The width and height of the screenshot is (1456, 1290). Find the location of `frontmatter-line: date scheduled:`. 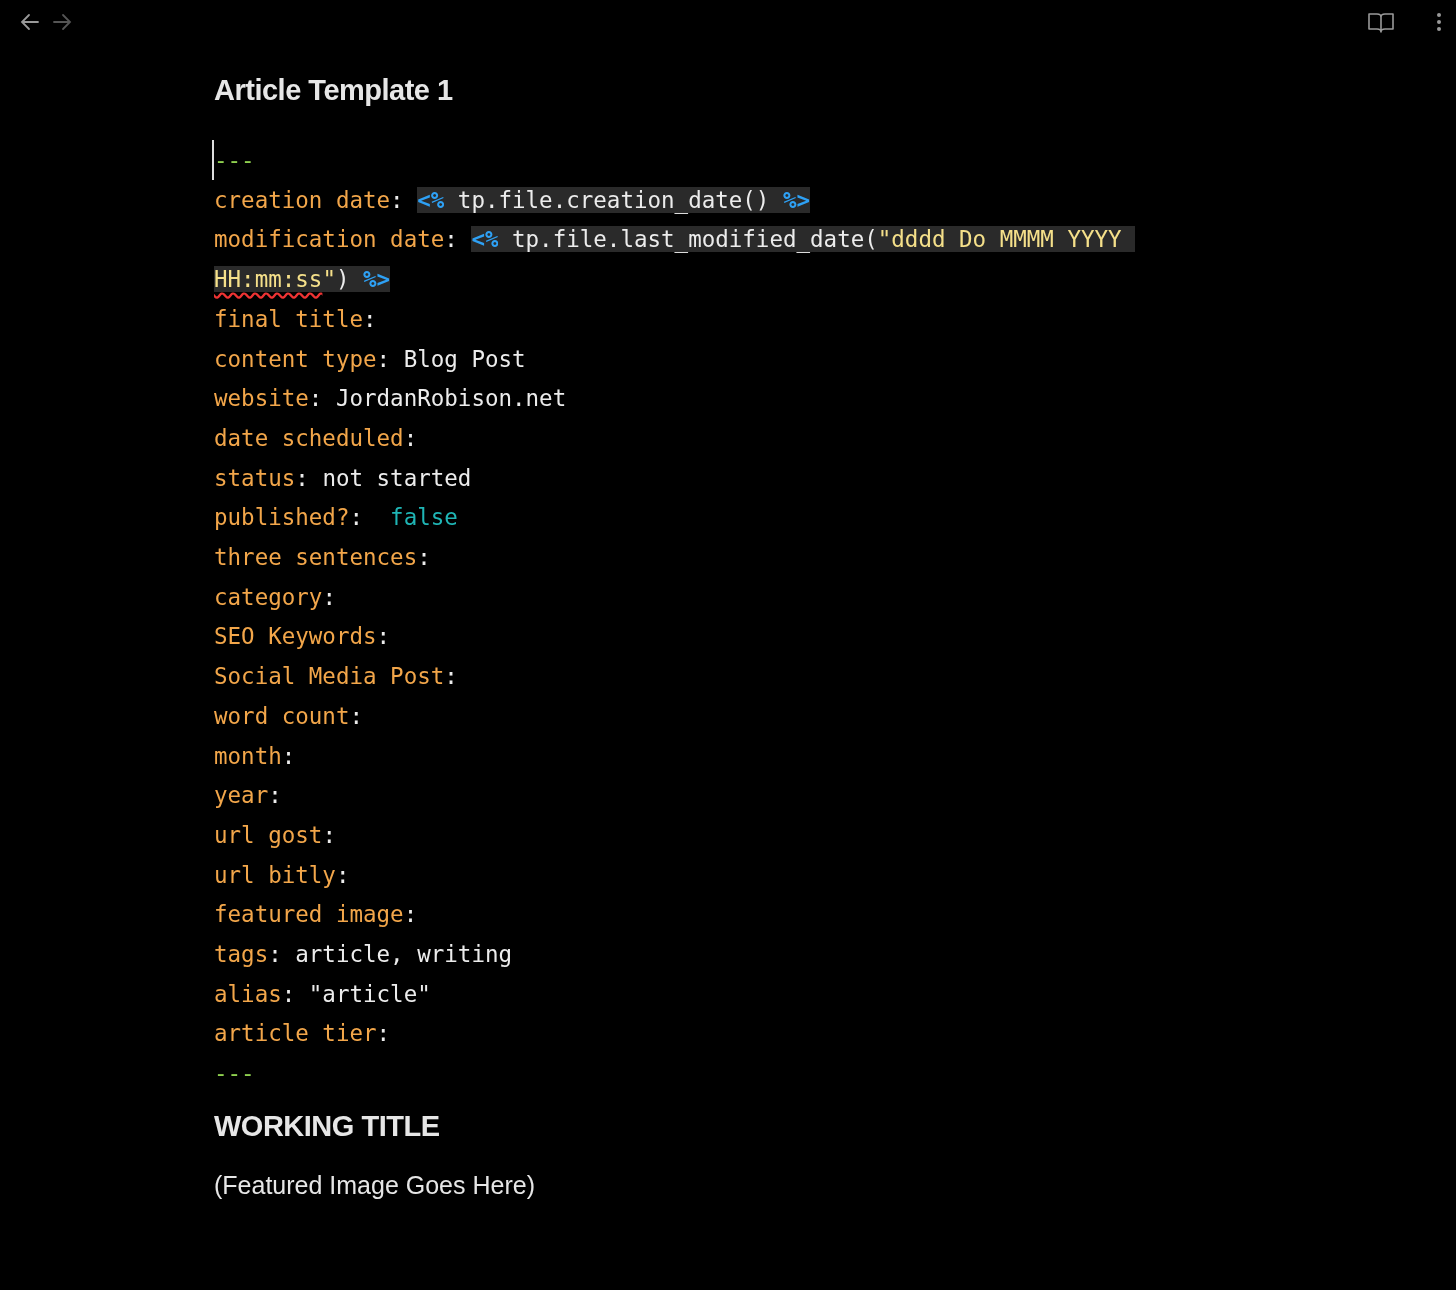

frontmatter-line: date scheduled: is located at coordinates (316, 438).